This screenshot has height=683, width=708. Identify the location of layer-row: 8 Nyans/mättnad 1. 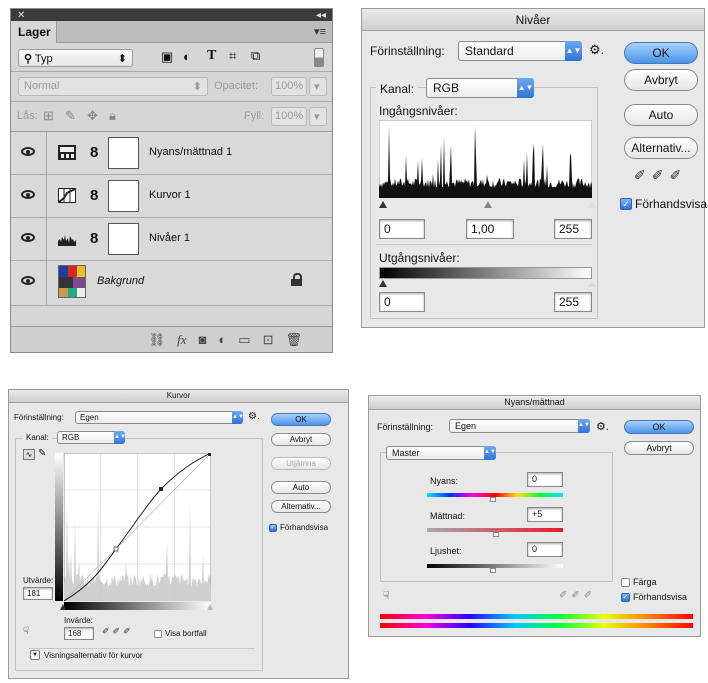
(171, 153).